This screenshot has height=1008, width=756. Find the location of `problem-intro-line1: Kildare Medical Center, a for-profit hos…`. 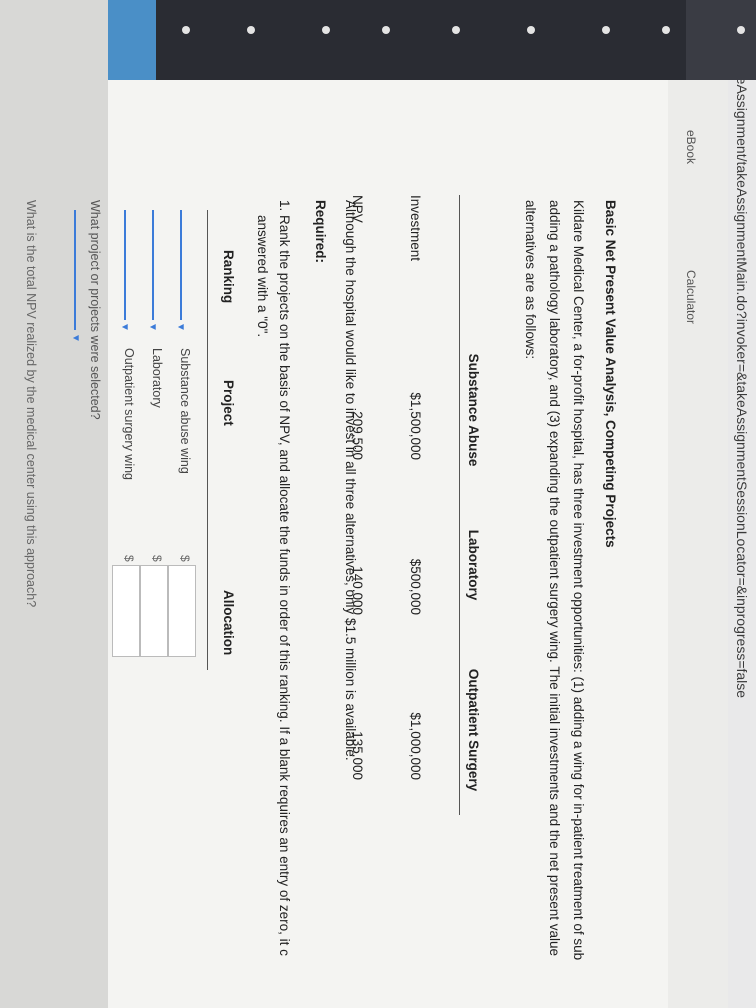

problem-intro-line1: Kildare Medical Center, a for-profit hos… is located at coordinates (578, 580).